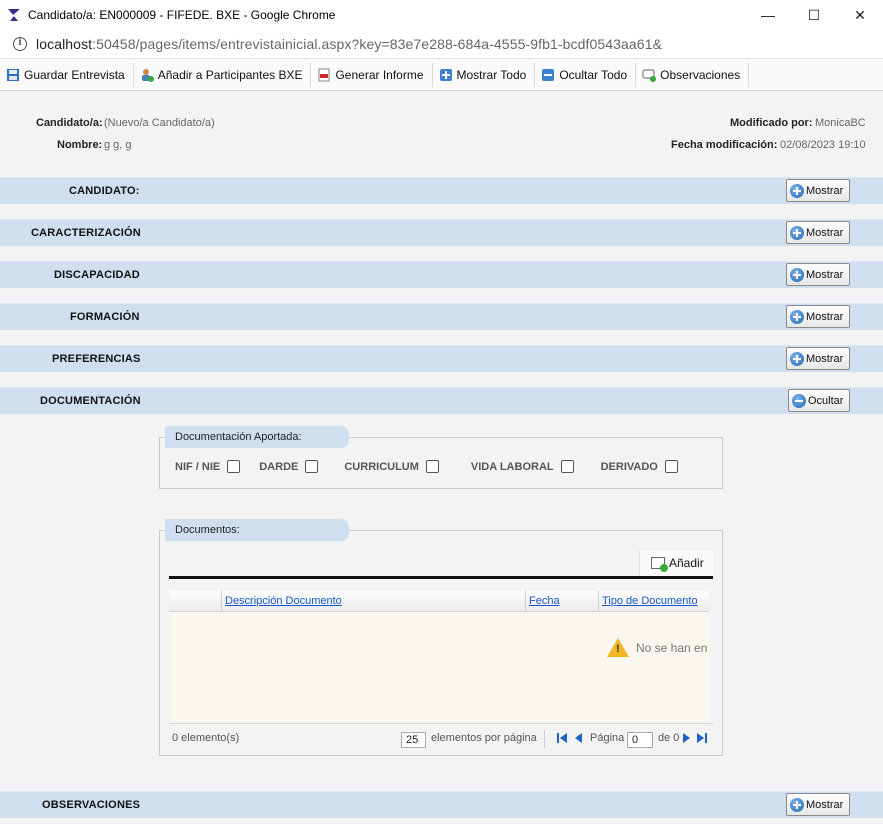 The height and width of the screenshot is (824, 883). Describe the element at coordinates (818, 232) in the screenshot. I see `show-caracterizacion-button: Mostrar` at that location.